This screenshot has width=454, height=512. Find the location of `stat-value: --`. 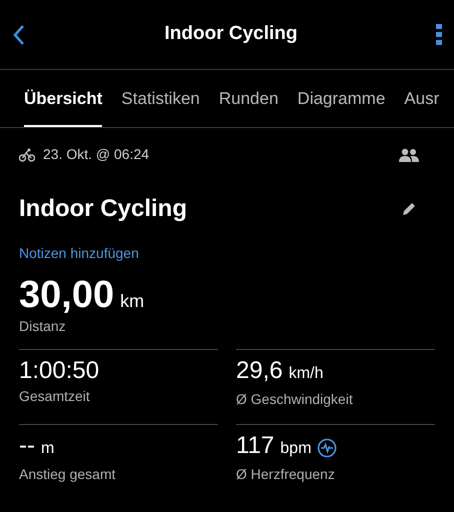

stat-value: -- is located at coordinates (27, 446).